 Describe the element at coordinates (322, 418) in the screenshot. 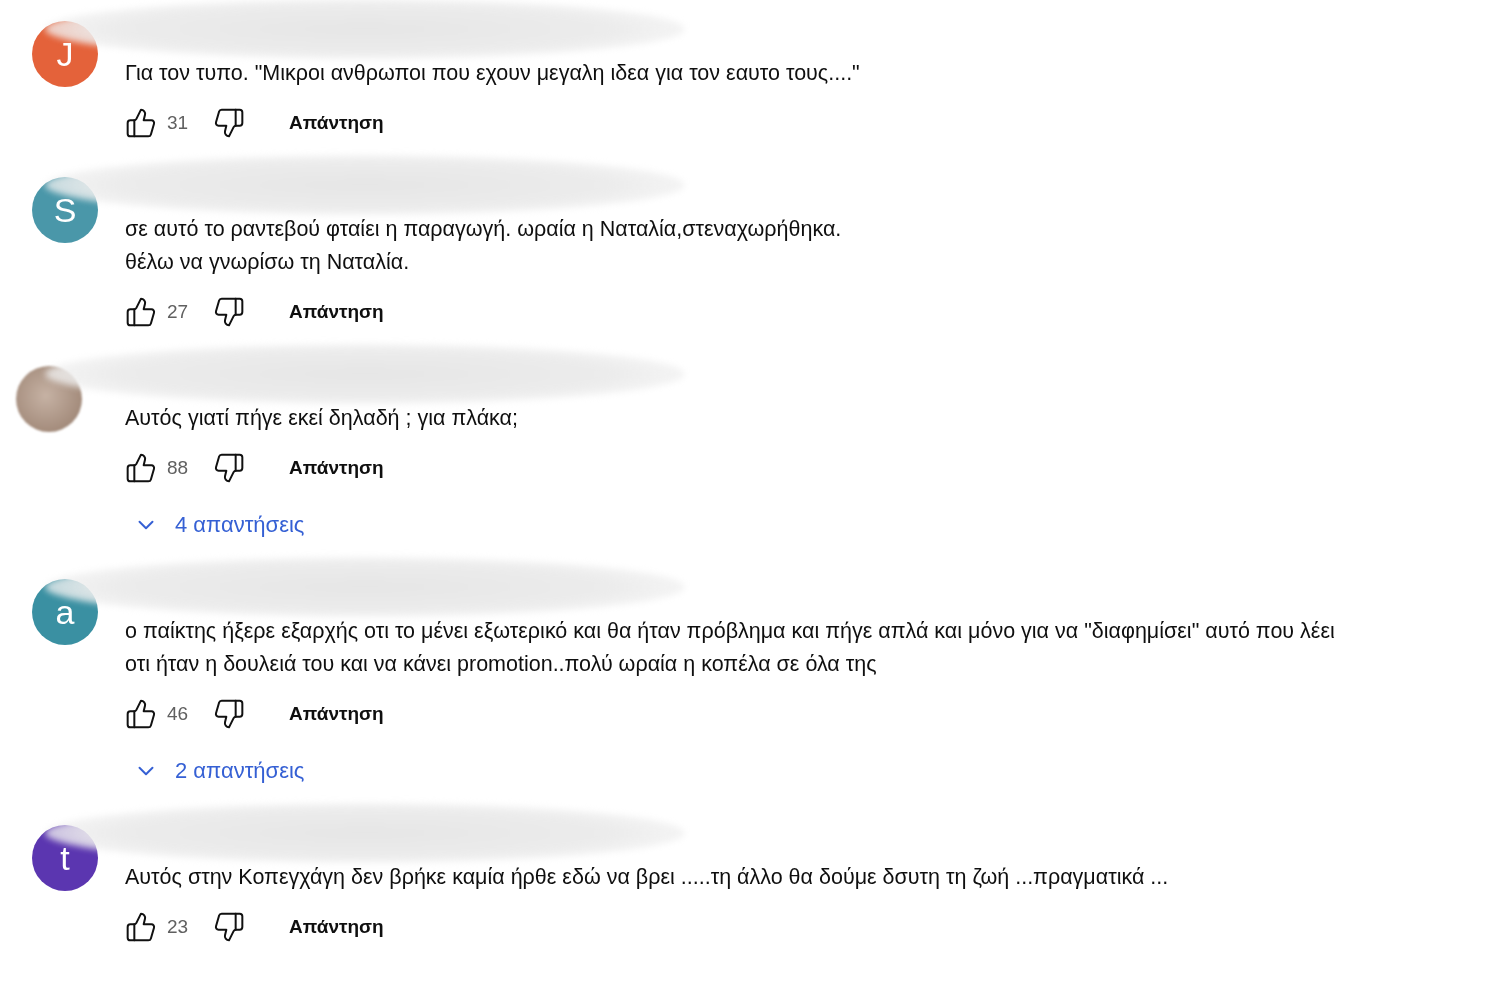

I see `comment-text: Αυτός γιατί πήγε εκεί δηλαδή ; για πλάκα;` at that location.